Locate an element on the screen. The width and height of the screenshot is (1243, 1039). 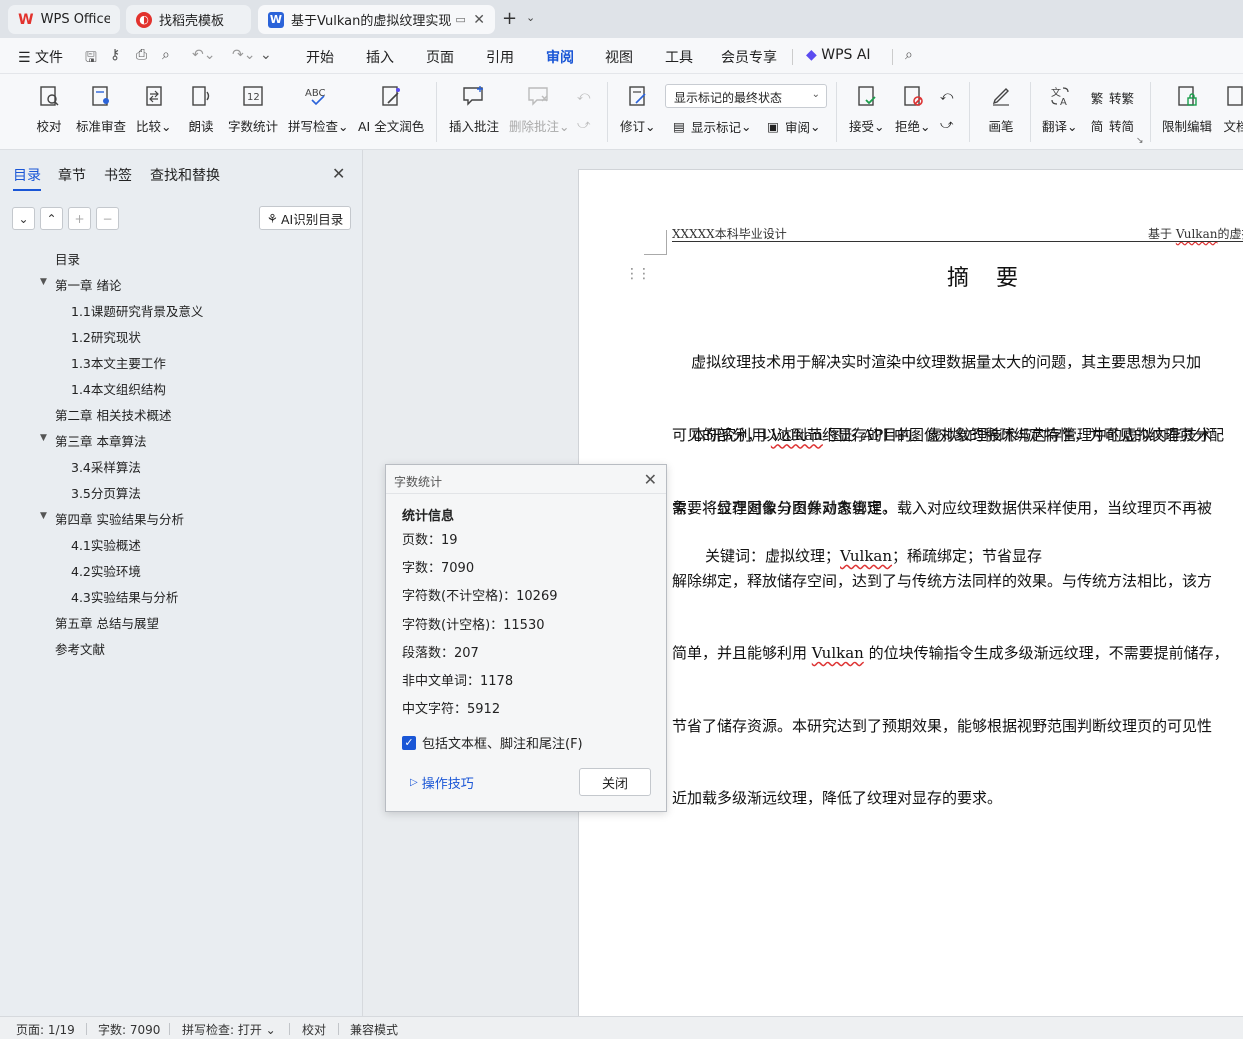
tab-chapters: 章节 is located at coordinates (72, 175).